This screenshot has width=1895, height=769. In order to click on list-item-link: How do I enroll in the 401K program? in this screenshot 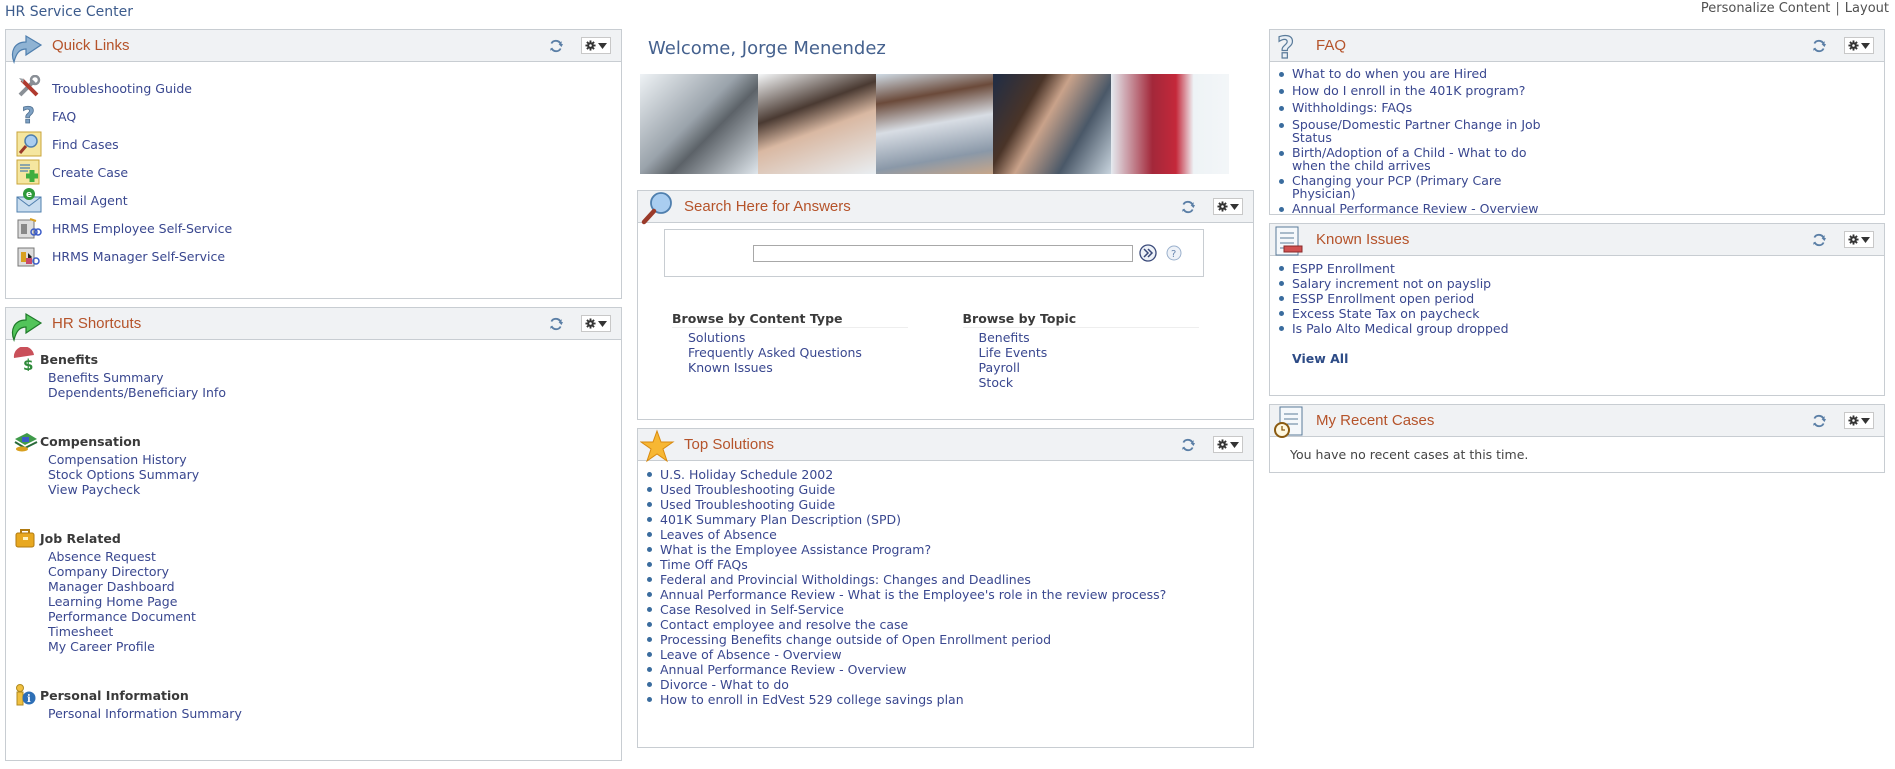, I will do `click(1408, 90)`.